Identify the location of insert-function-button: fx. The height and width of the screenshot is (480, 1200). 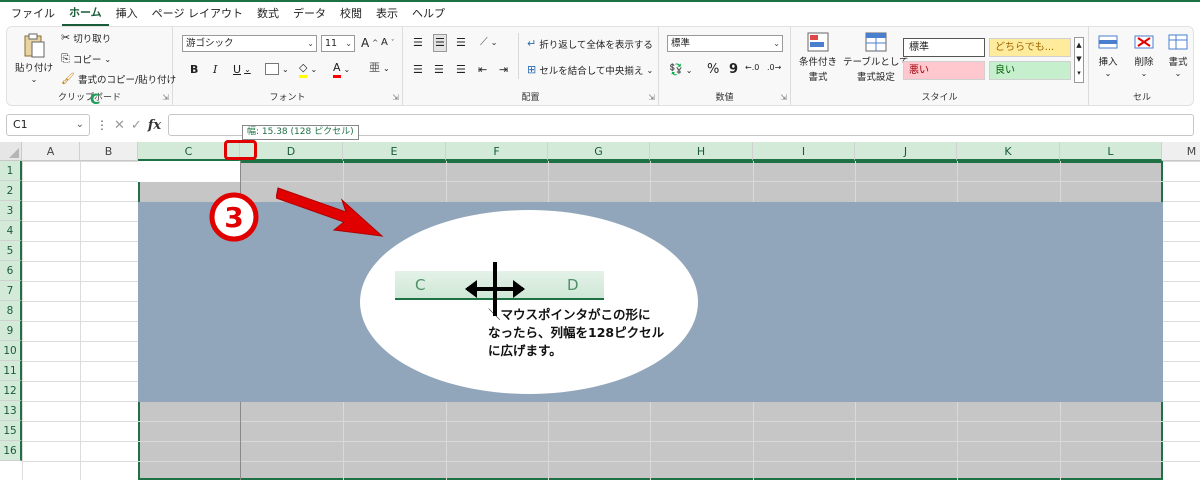
(154, 125).